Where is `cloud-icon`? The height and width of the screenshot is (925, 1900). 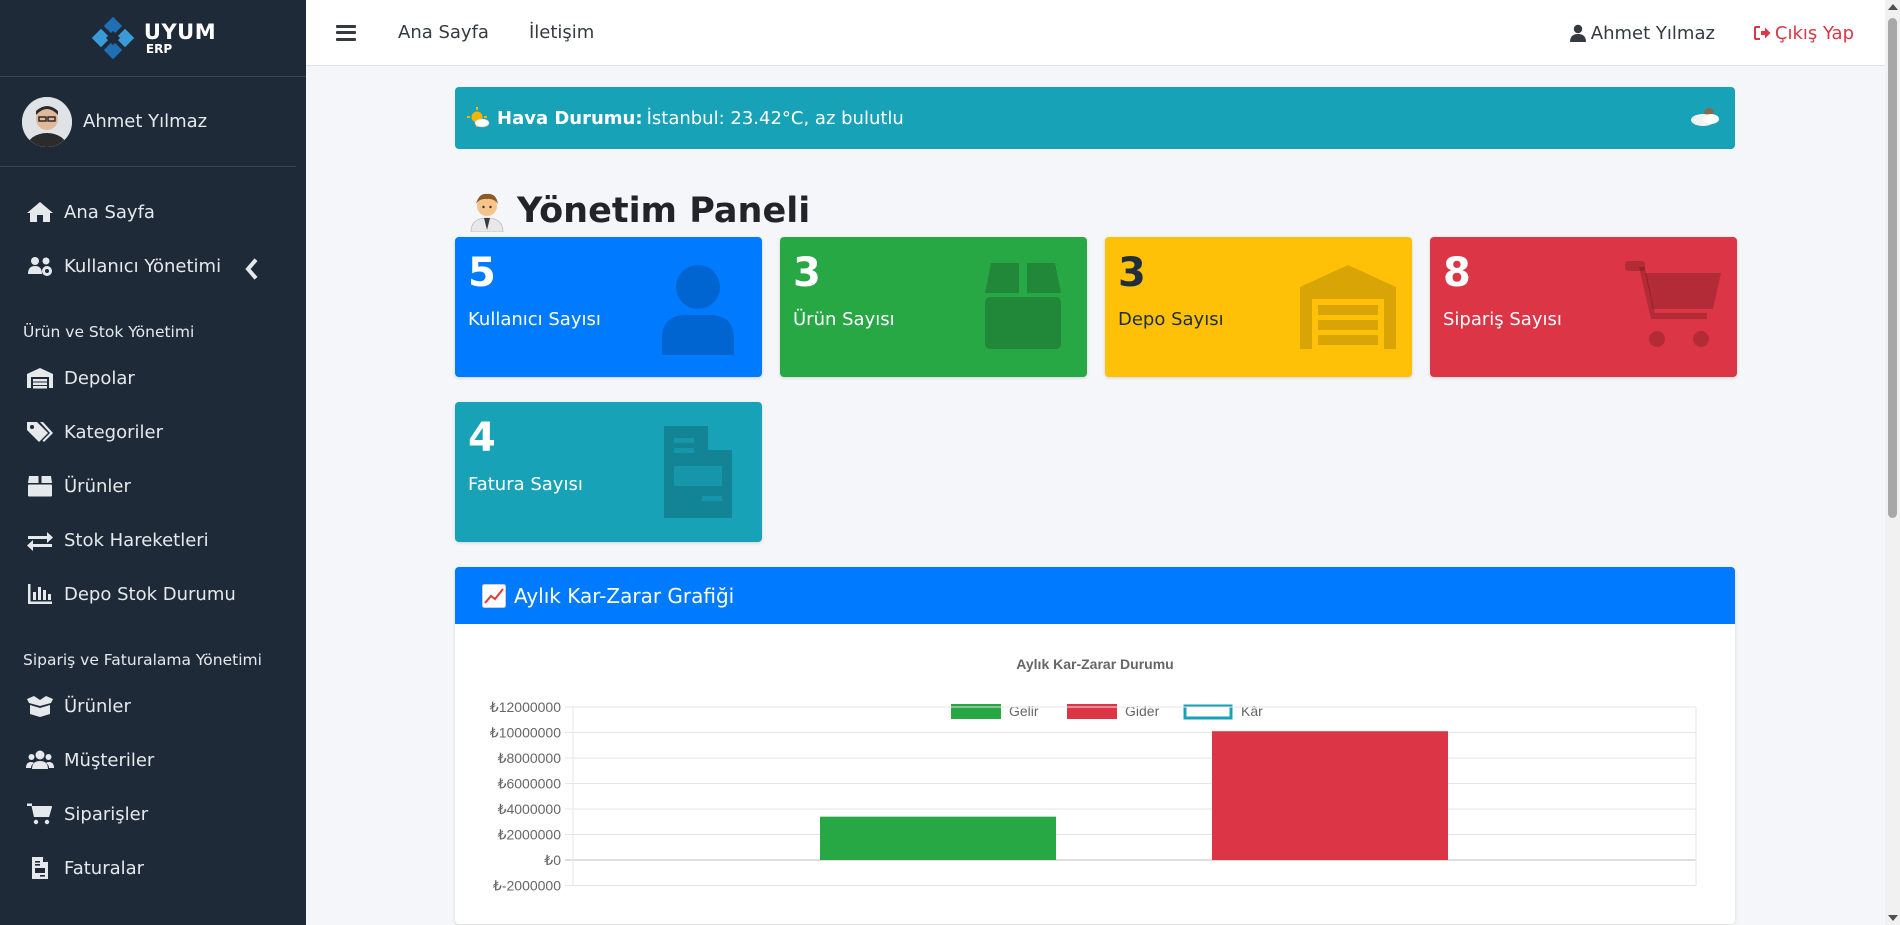
cloud-icon is located at coordinates (1705, 117).